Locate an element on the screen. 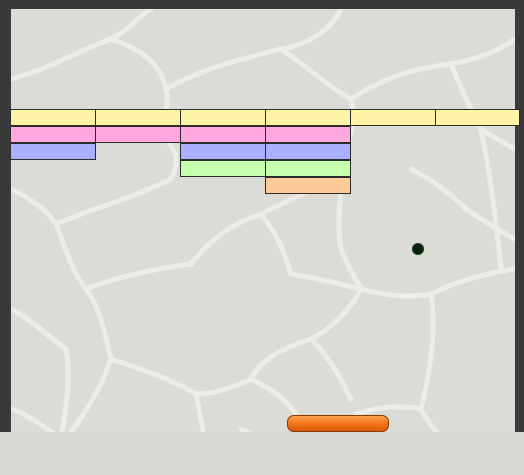 The image size is (524, 475). left-frame-border is located at coordinates (5, 216).